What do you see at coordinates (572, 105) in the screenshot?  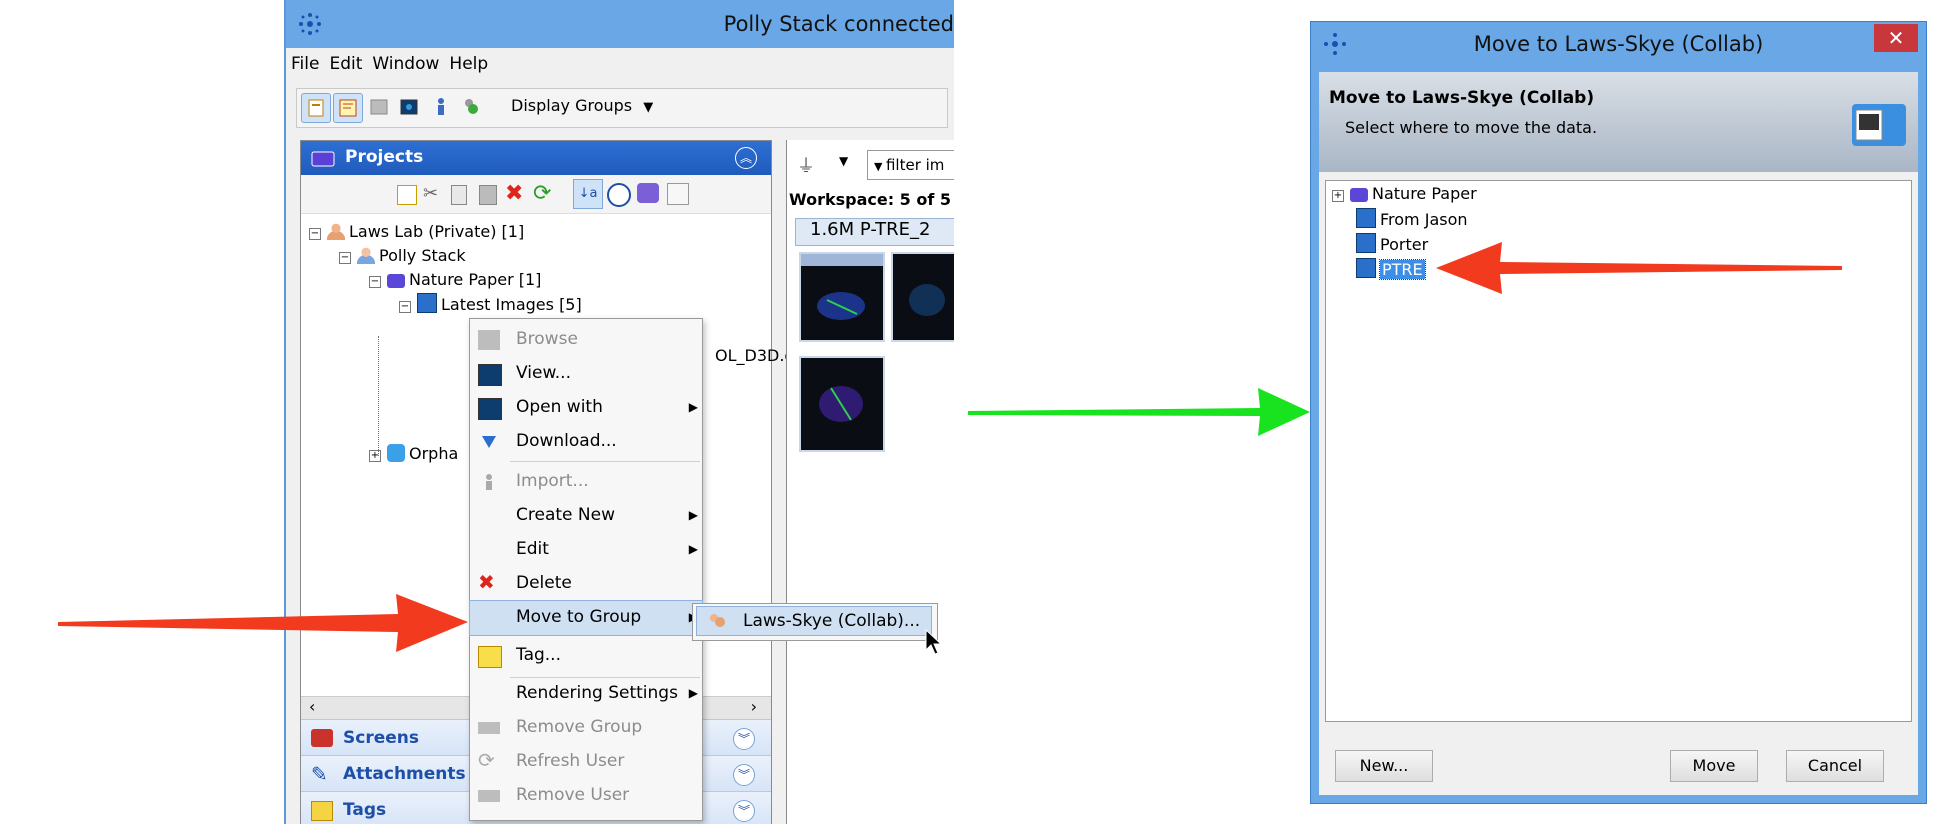 I see `display-groups-label: Display Groups` at bounding box center [572, 105].